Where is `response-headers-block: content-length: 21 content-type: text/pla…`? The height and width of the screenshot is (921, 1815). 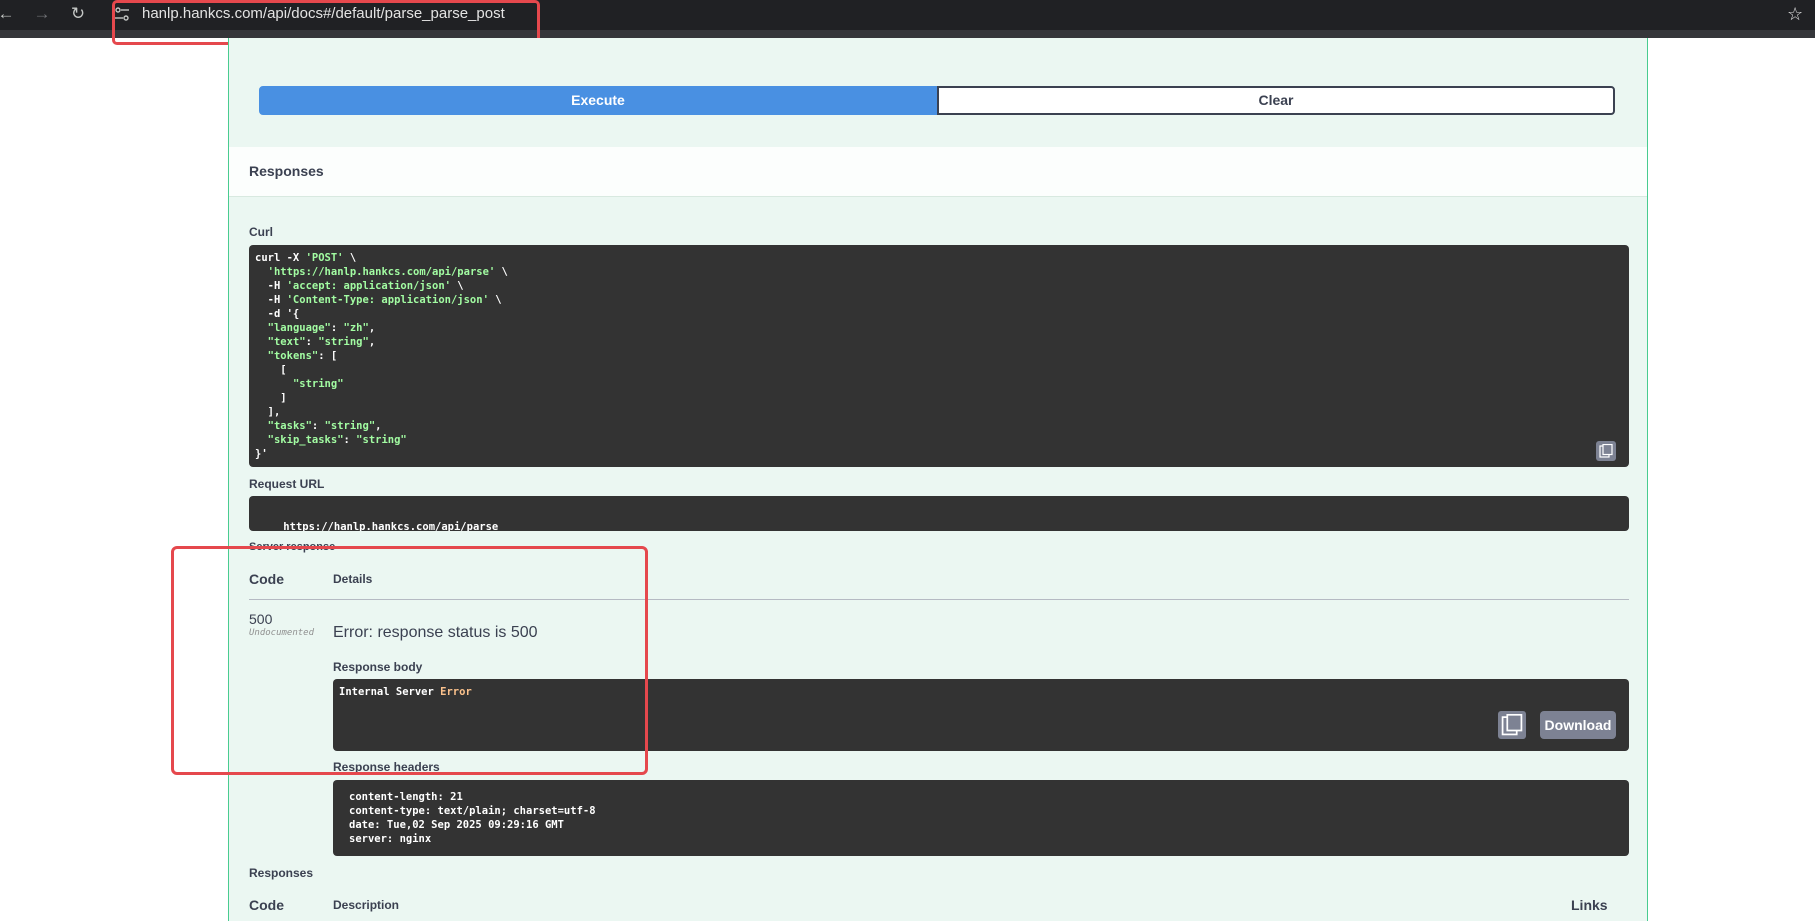
response-headers-block: content-length: 21 content-type: text/pla… is located at coordinates (981, 818).